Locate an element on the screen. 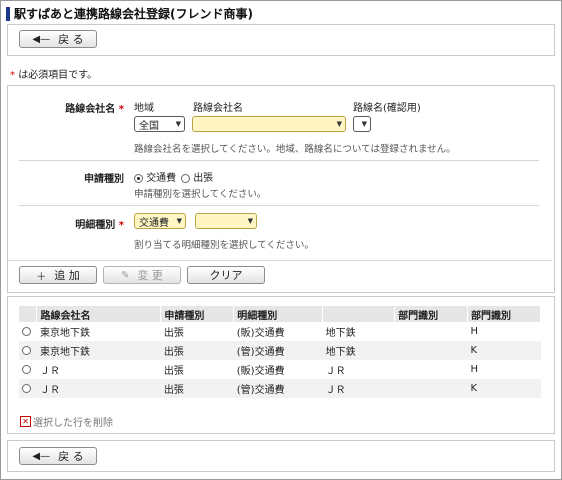 Image resolution: width=562 pixels, height=480 pixels. company-help: 路線会社名を選択してください。地域、路線名については登録されません。 is located at coordinates (295, 149).